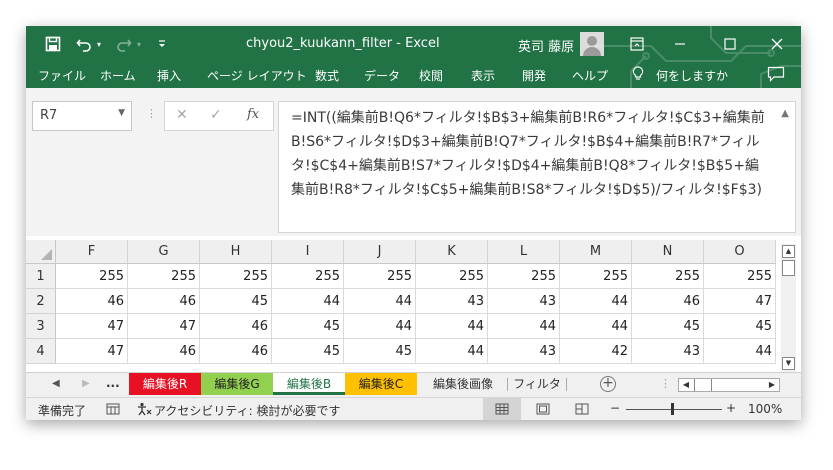  What do you see at coordinates (216, 115) in the screenshot?
I see `enter-check-icon: ✓` at bounding box center [216, 115].